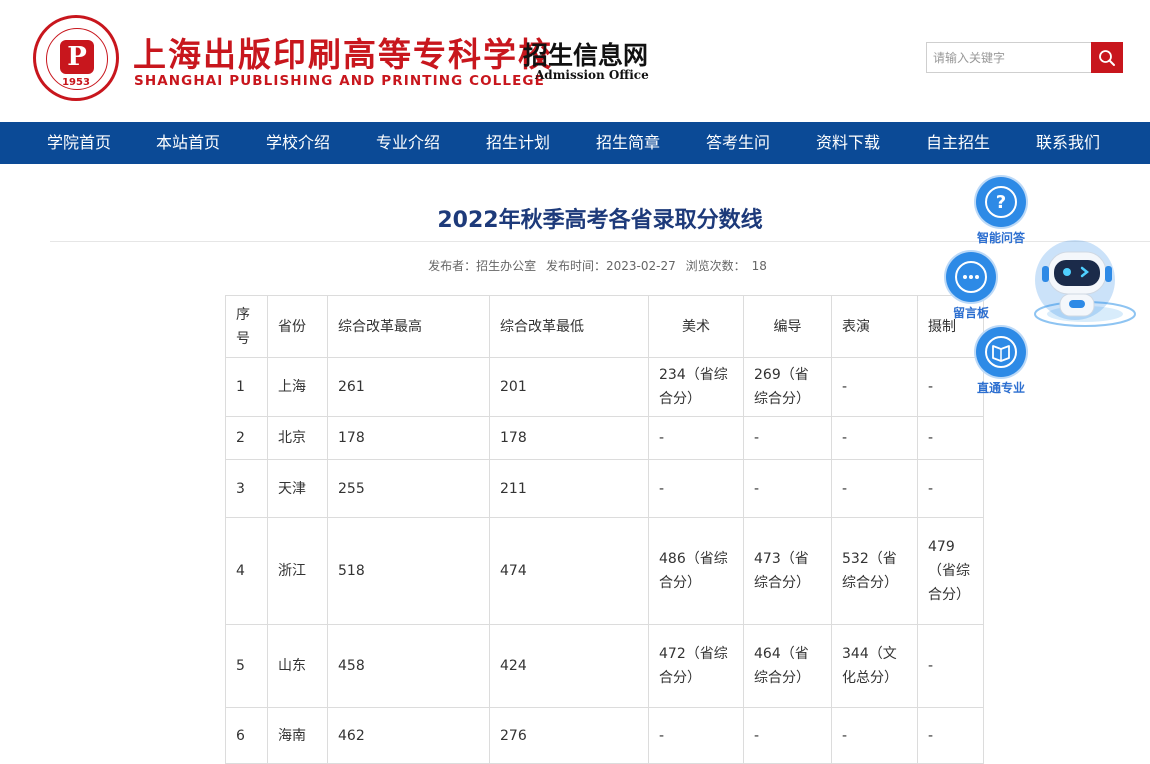  What do you see at coordinates (76, 82) in the screenshot?
I see `seal-year: 1953` at bounding box center [76, 82].